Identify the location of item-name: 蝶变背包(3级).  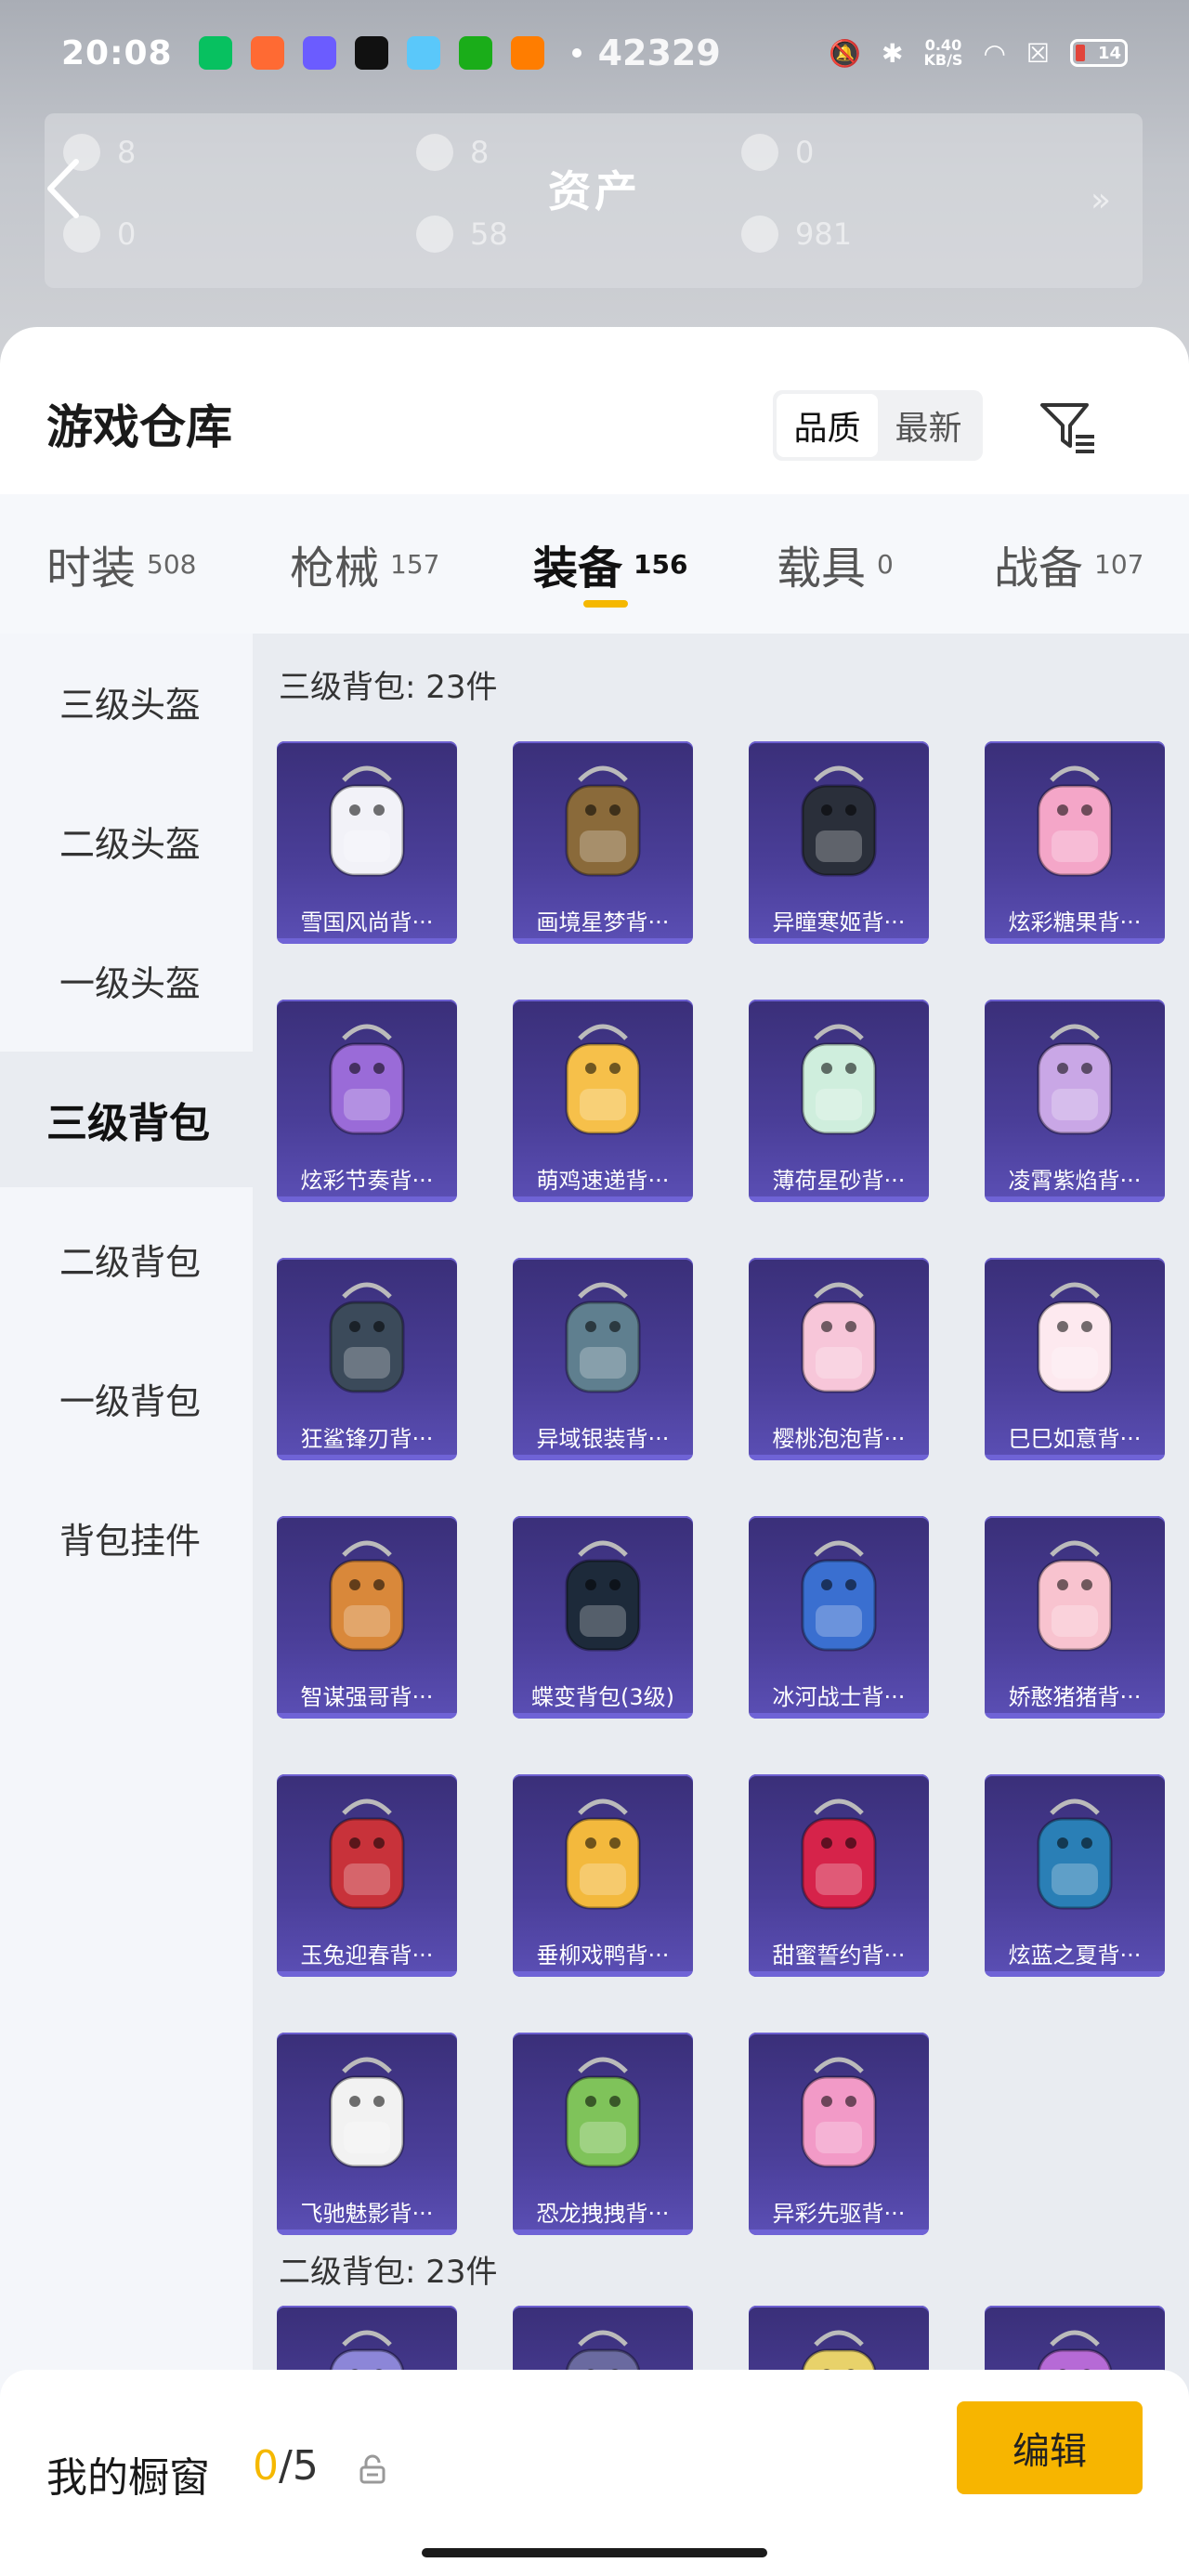
(602, 1697).